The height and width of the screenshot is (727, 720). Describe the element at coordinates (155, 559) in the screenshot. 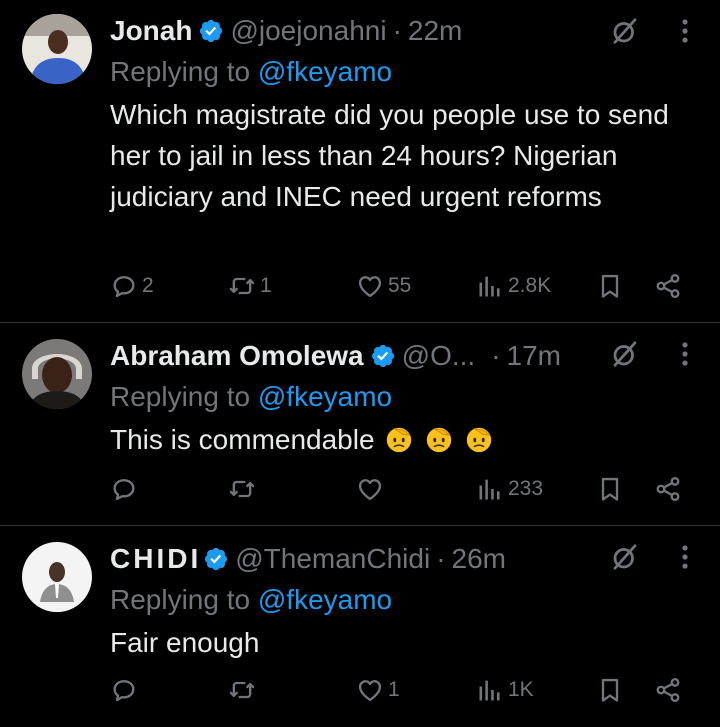

I see `display-name: CHIDI` at that location.